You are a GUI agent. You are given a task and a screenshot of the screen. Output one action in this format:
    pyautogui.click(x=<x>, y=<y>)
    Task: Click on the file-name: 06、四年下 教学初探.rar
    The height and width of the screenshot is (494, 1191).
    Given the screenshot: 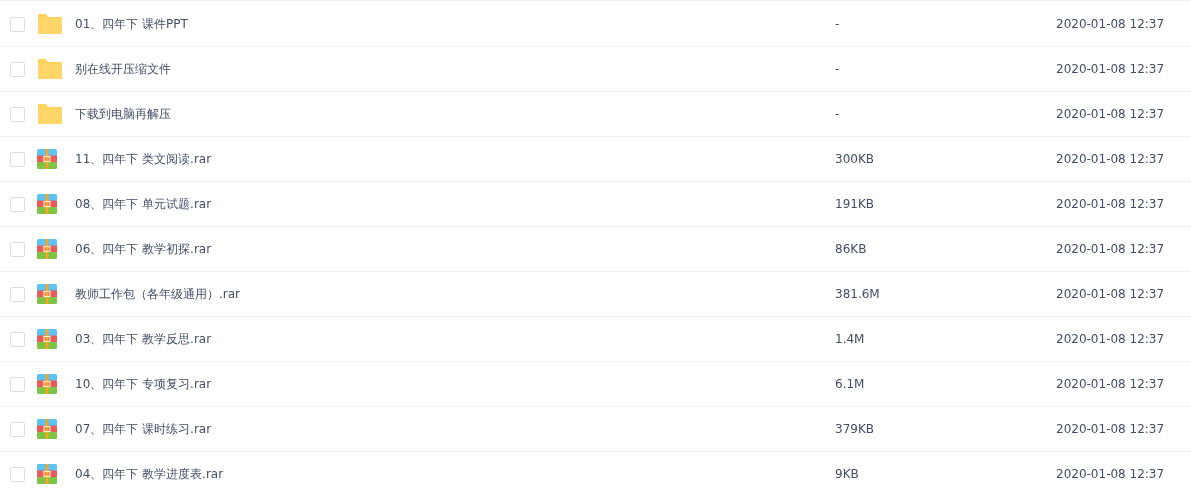 What is the action you would take?
    pyautogui.click(x=455, y=249)
    